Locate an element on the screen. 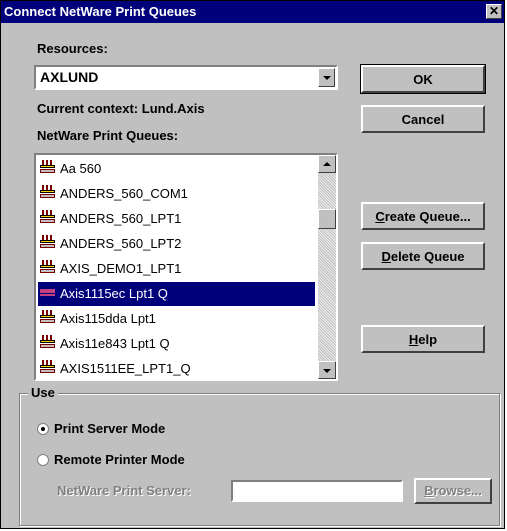  list-item: AXIS_DEMO1_LPT1 is located at coordinates (176, 269).